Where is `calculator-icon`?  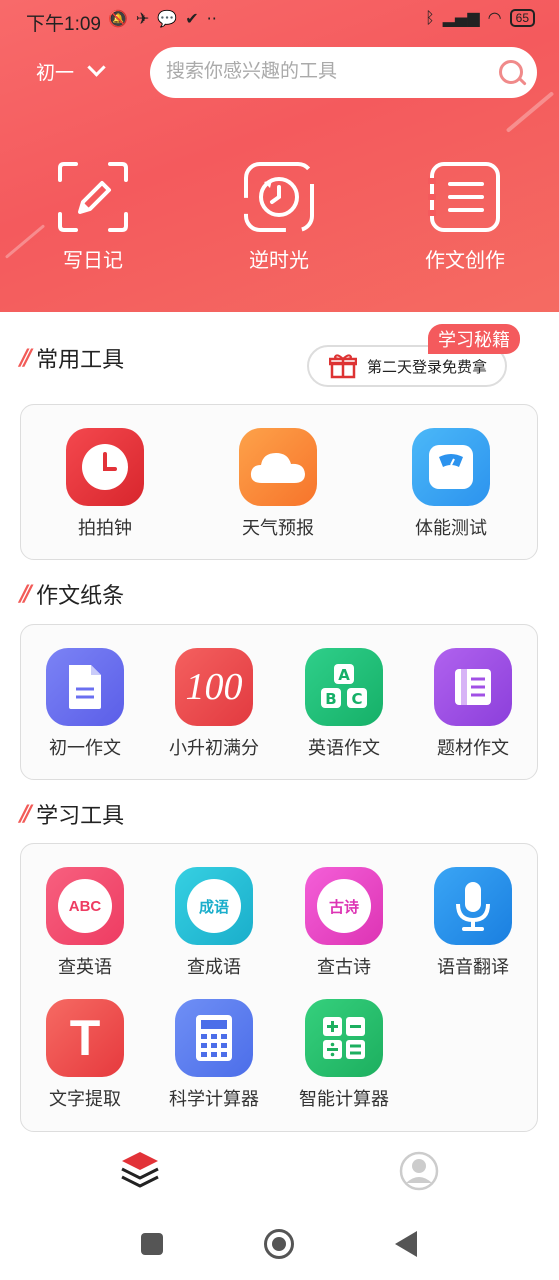 calculator-icon is located at coordinates (214, 1038).